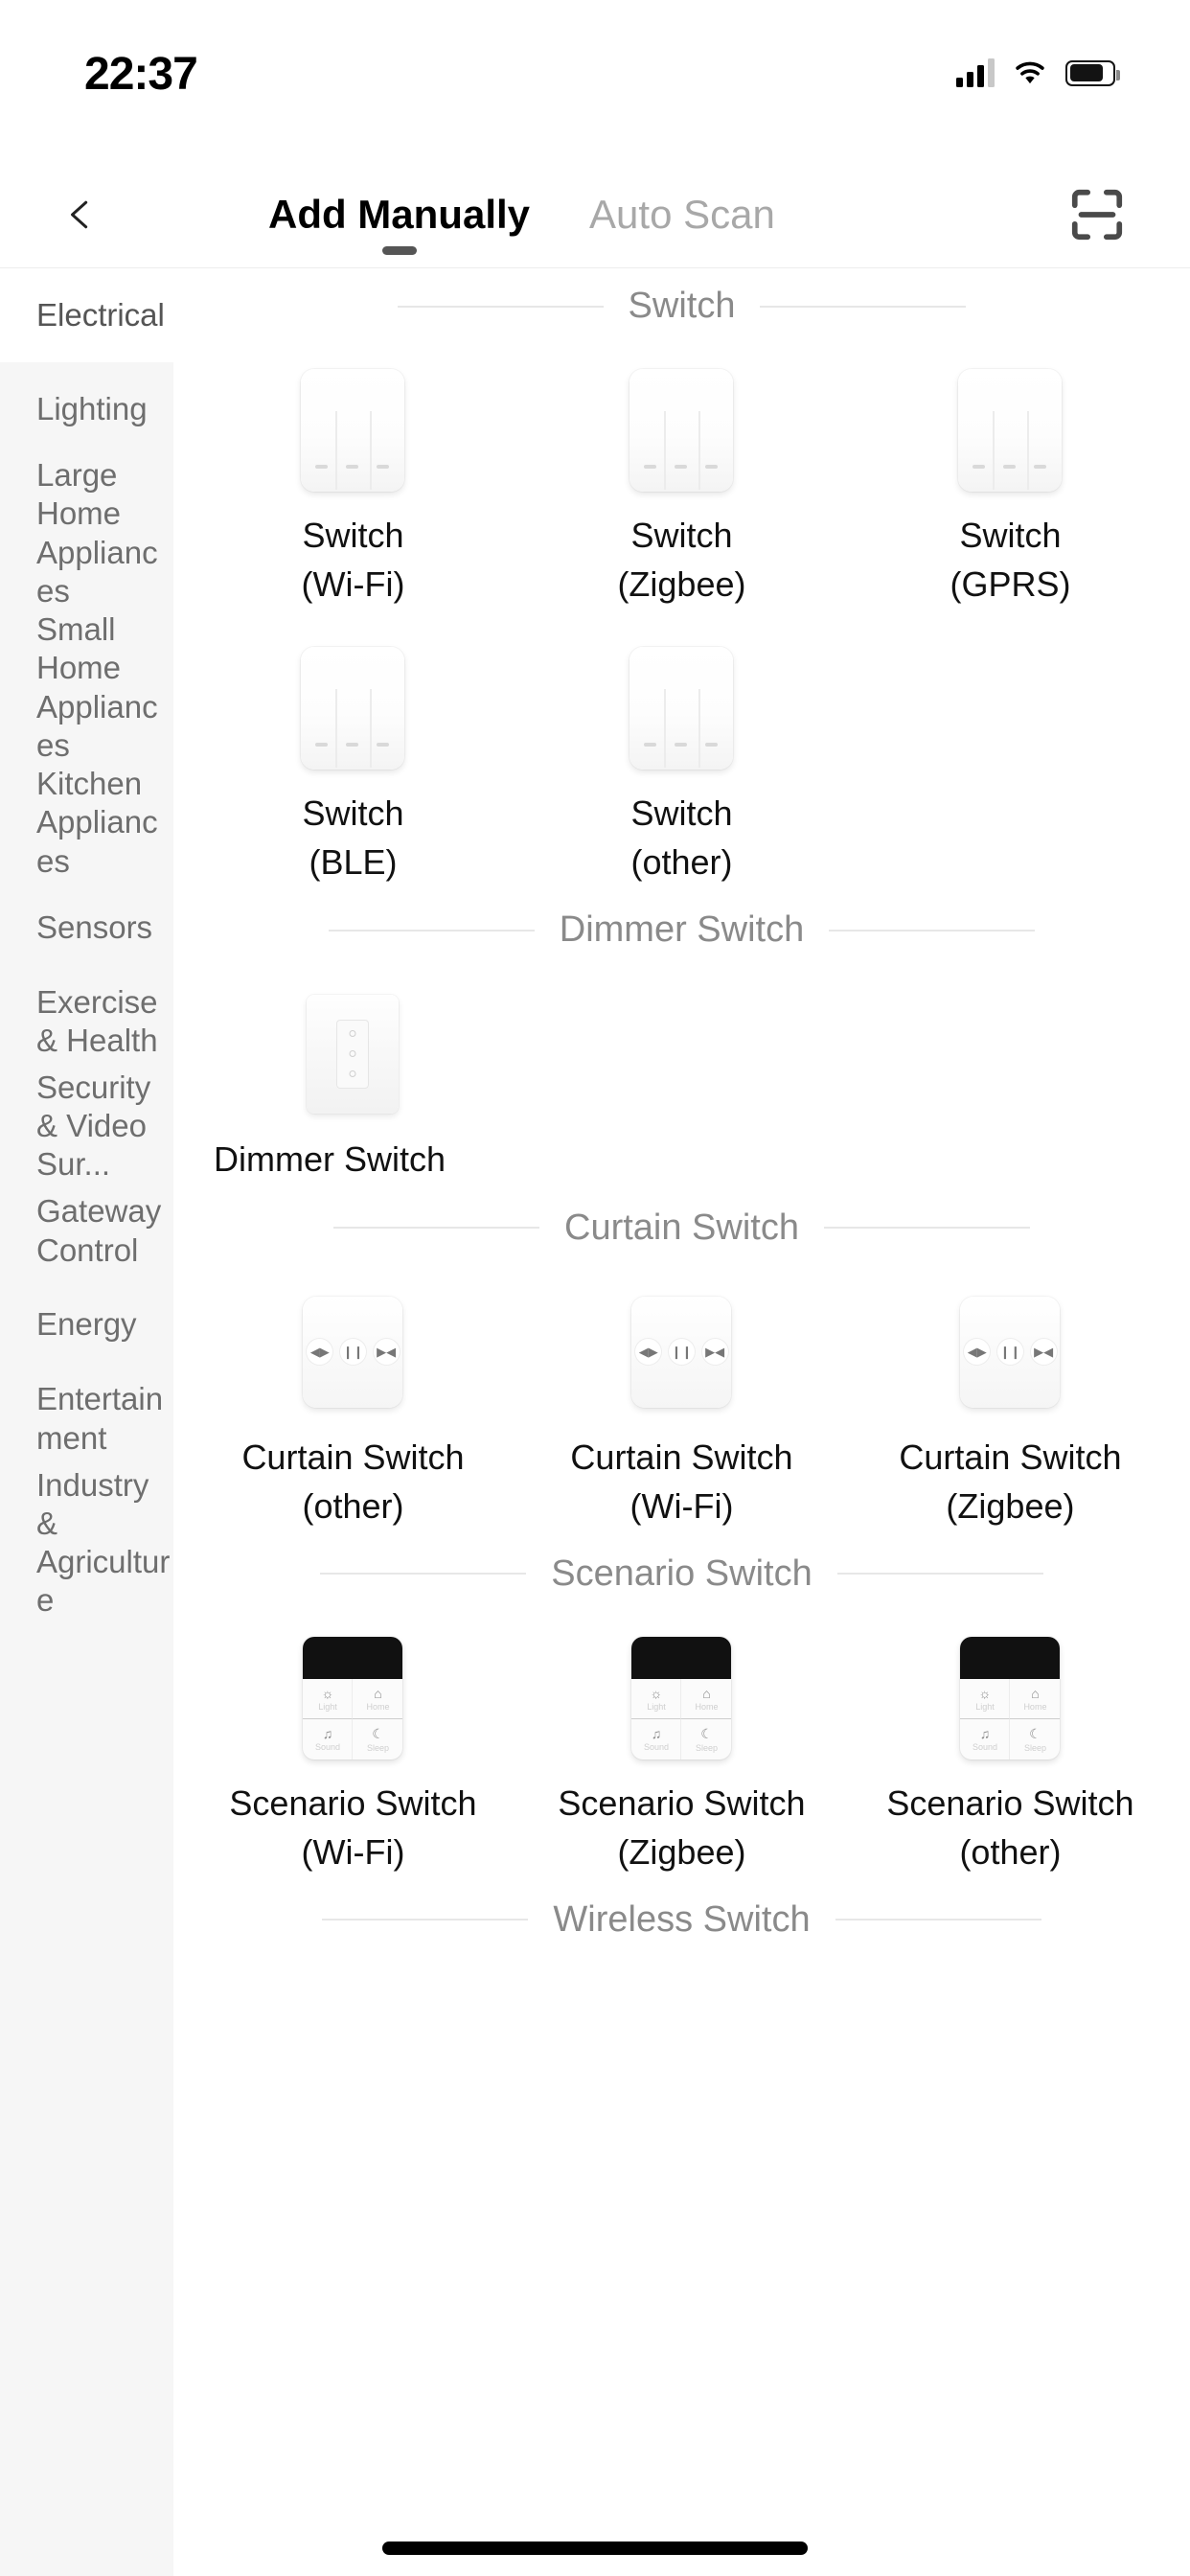  Describe the element at coordinates (92, 408) in the screenshot. I see `sidebar-item-label: Lighting` at that location.